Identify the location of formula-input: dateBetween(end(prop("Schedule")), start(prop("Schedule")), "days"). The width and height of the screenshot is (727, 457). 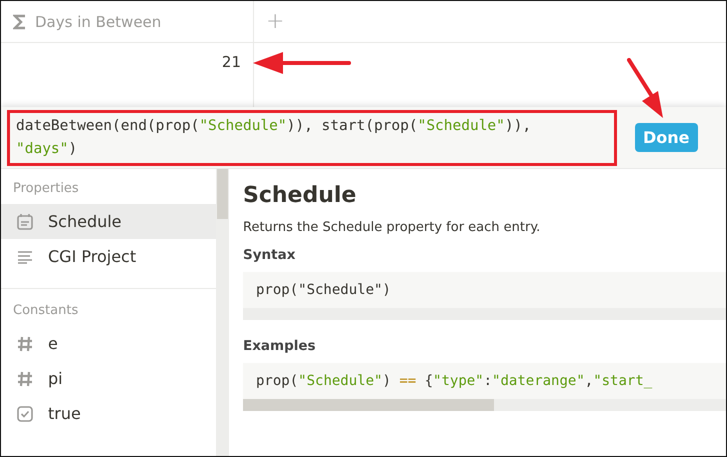
(312, 138).